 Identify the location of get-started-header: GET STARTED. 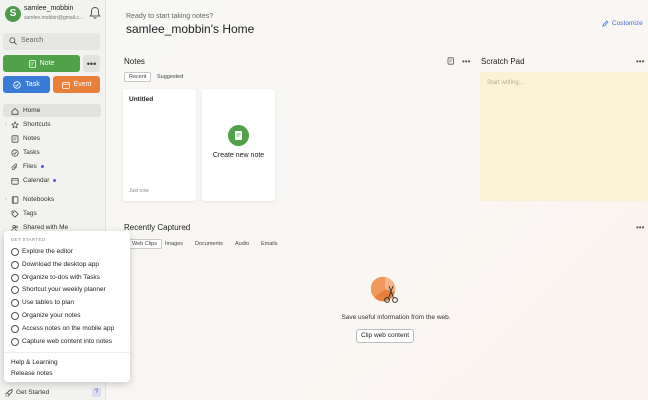
(28, 239).